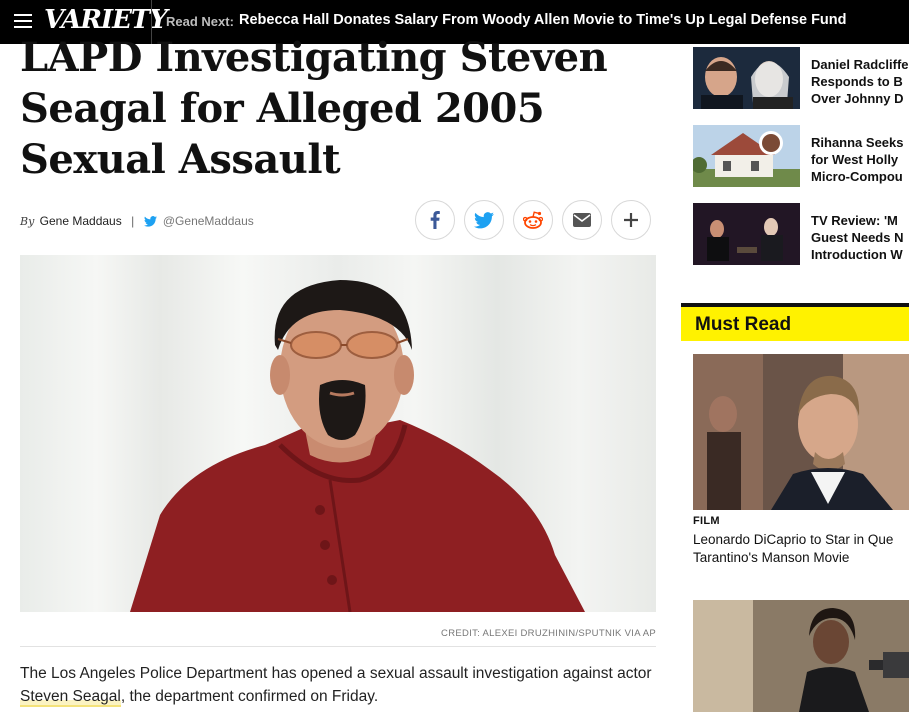 The image size is (909, 712). I want to click on lede-text-end: , the department confirmed on Friday., so click(249, 696).